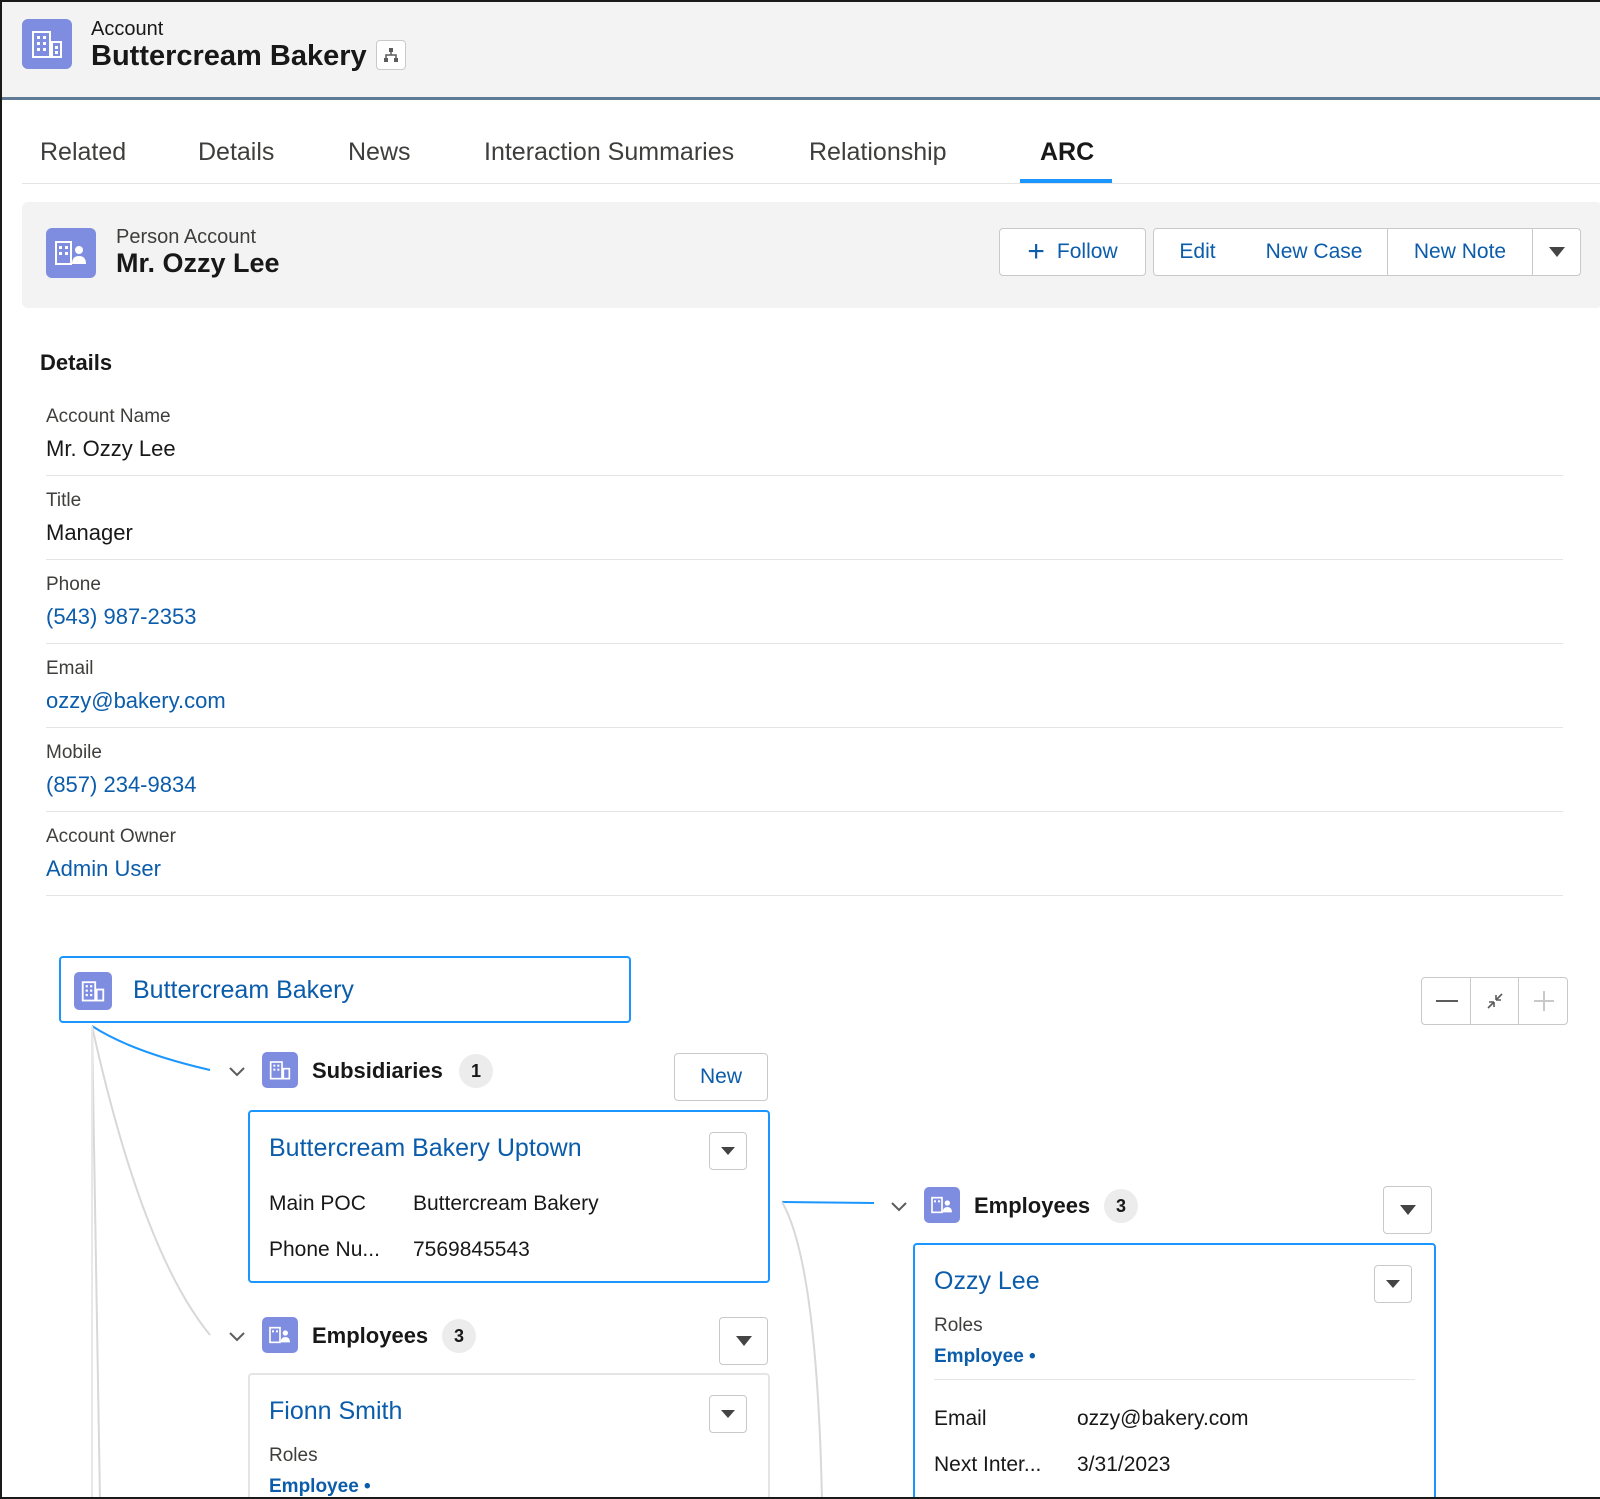  What do you see at coordinates (471, 1249) in the screenshot?
I see `card-field-value: 7569845543` at bounding box center [471, 1249].